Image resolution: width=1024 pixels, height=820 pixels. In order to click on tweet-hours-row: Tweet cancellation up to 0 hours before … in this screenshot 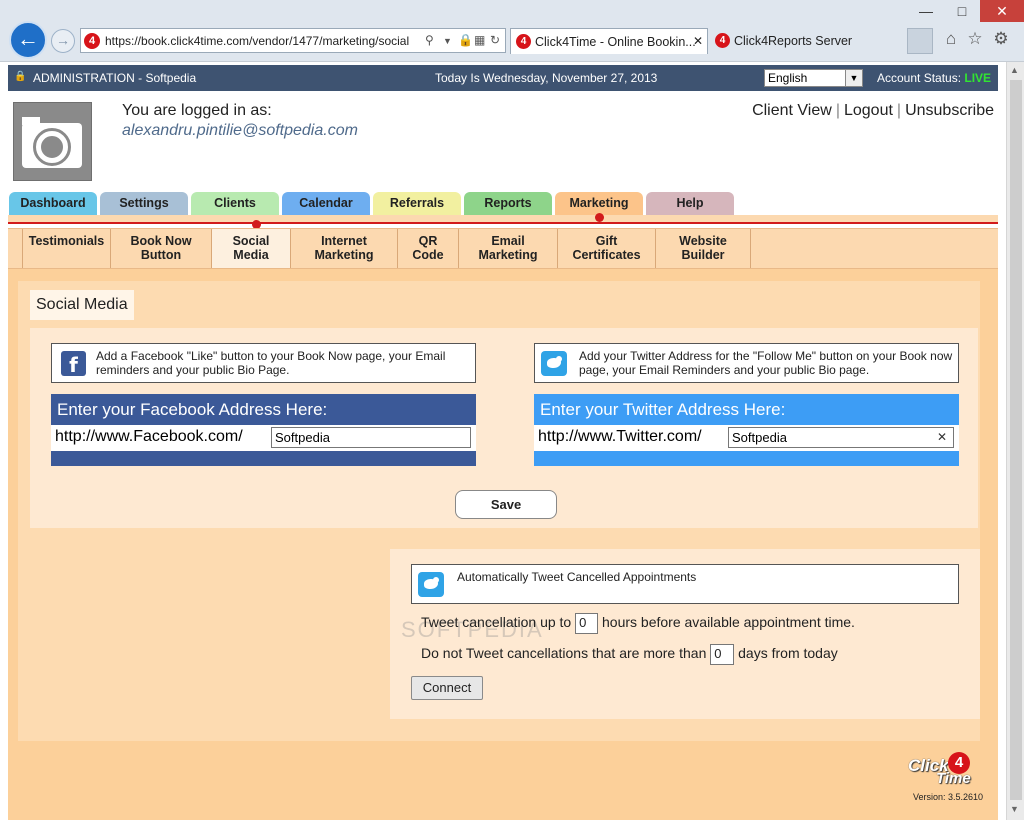, I will do `click(638, 623)`.